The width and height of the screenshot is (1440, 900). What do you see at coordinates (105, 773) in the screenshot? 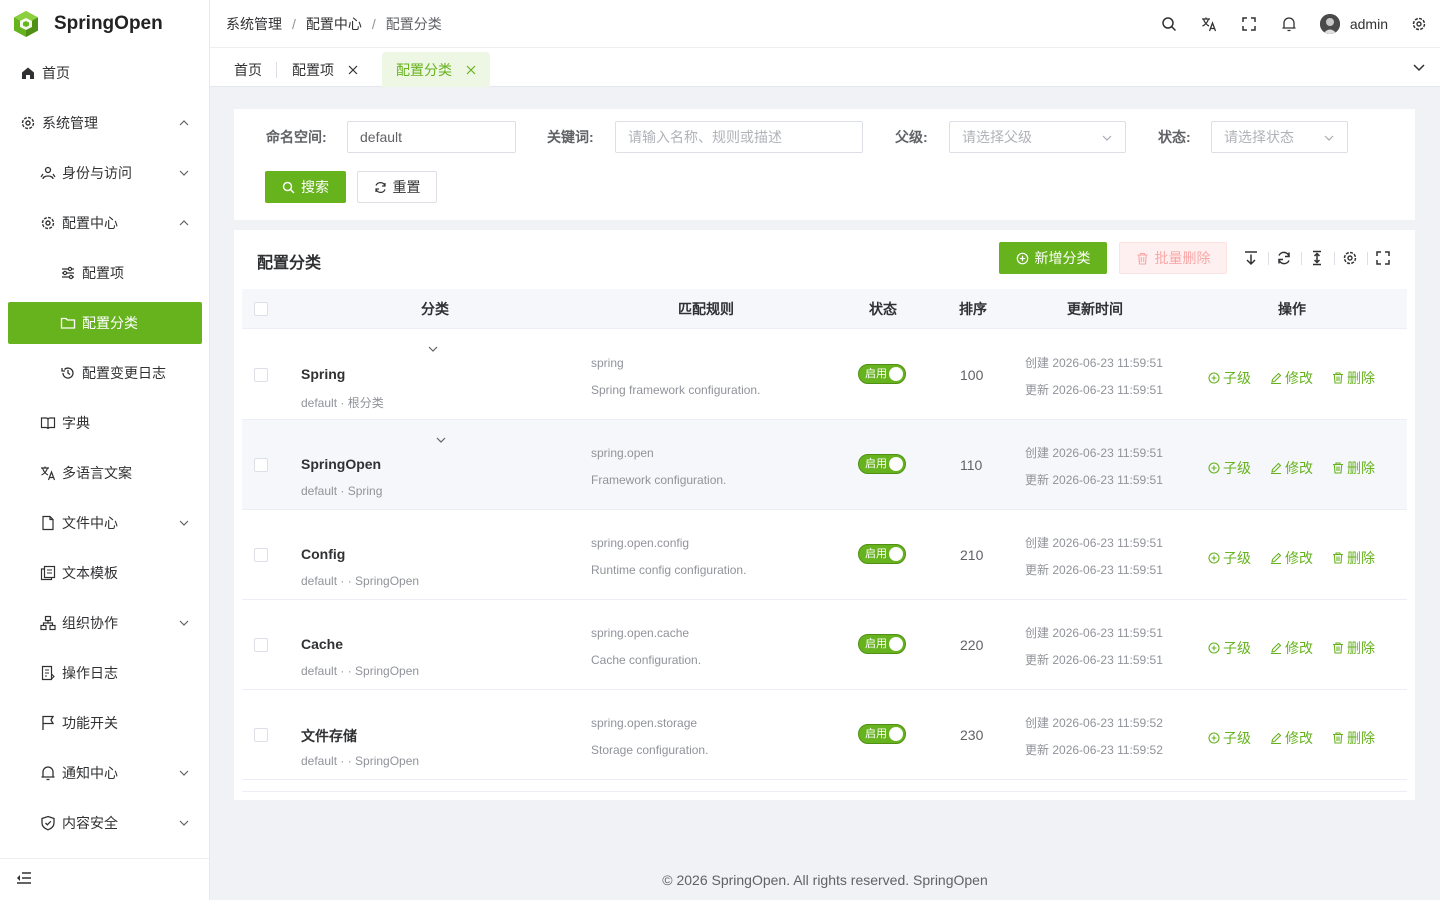
I see `sidebar-item-notification-center: 通知中心` at bounding box center [105, 773].